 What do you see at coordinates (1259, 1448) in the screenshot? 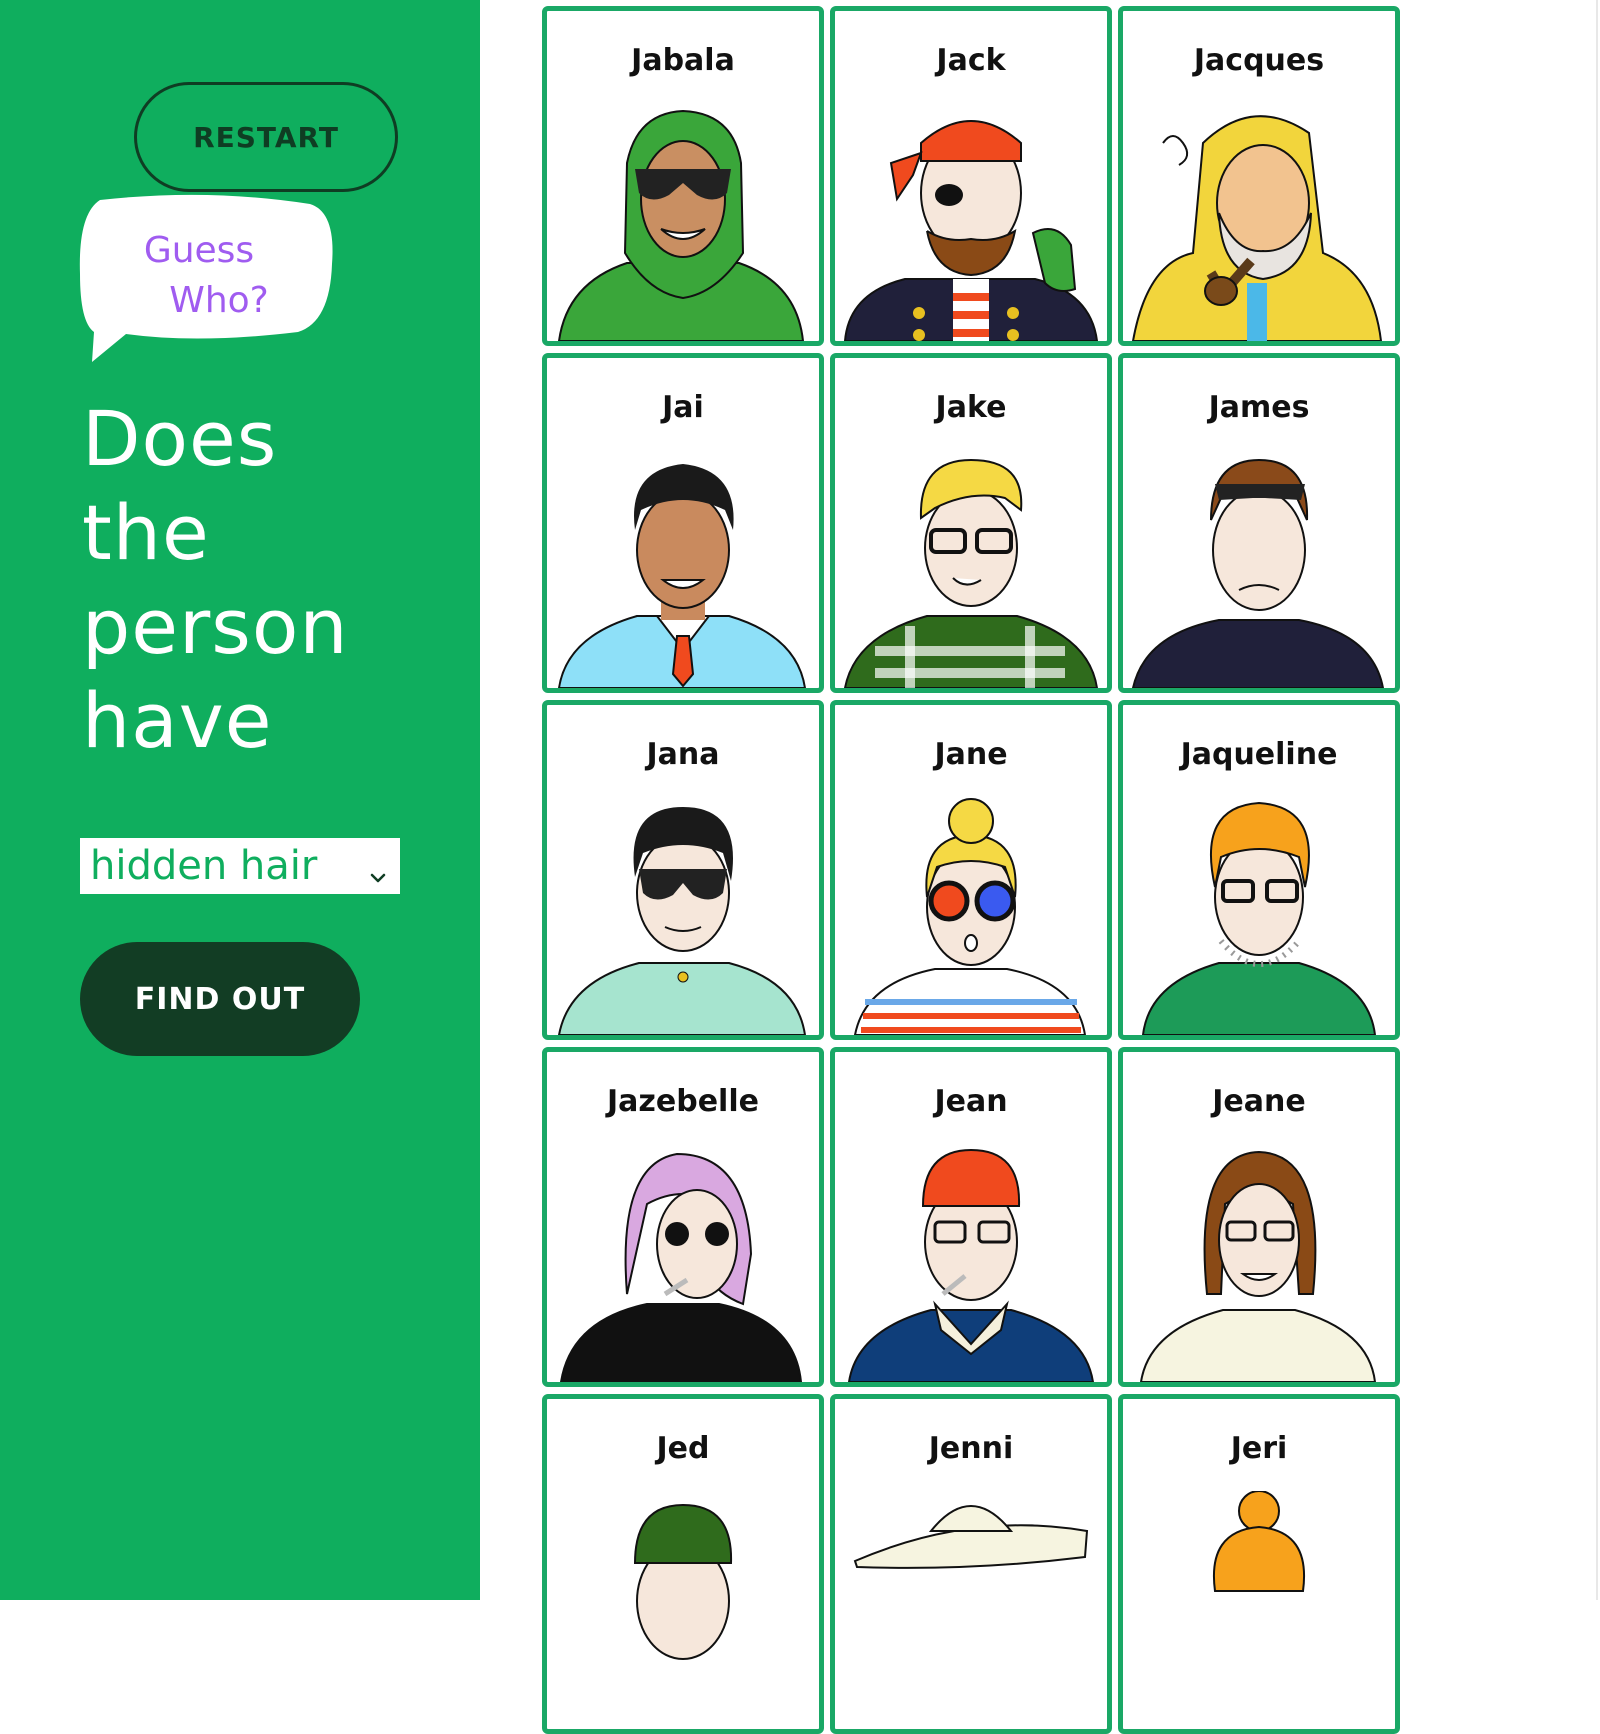
I see `card-name: Jeri` at bounding box center [1259, 1448].